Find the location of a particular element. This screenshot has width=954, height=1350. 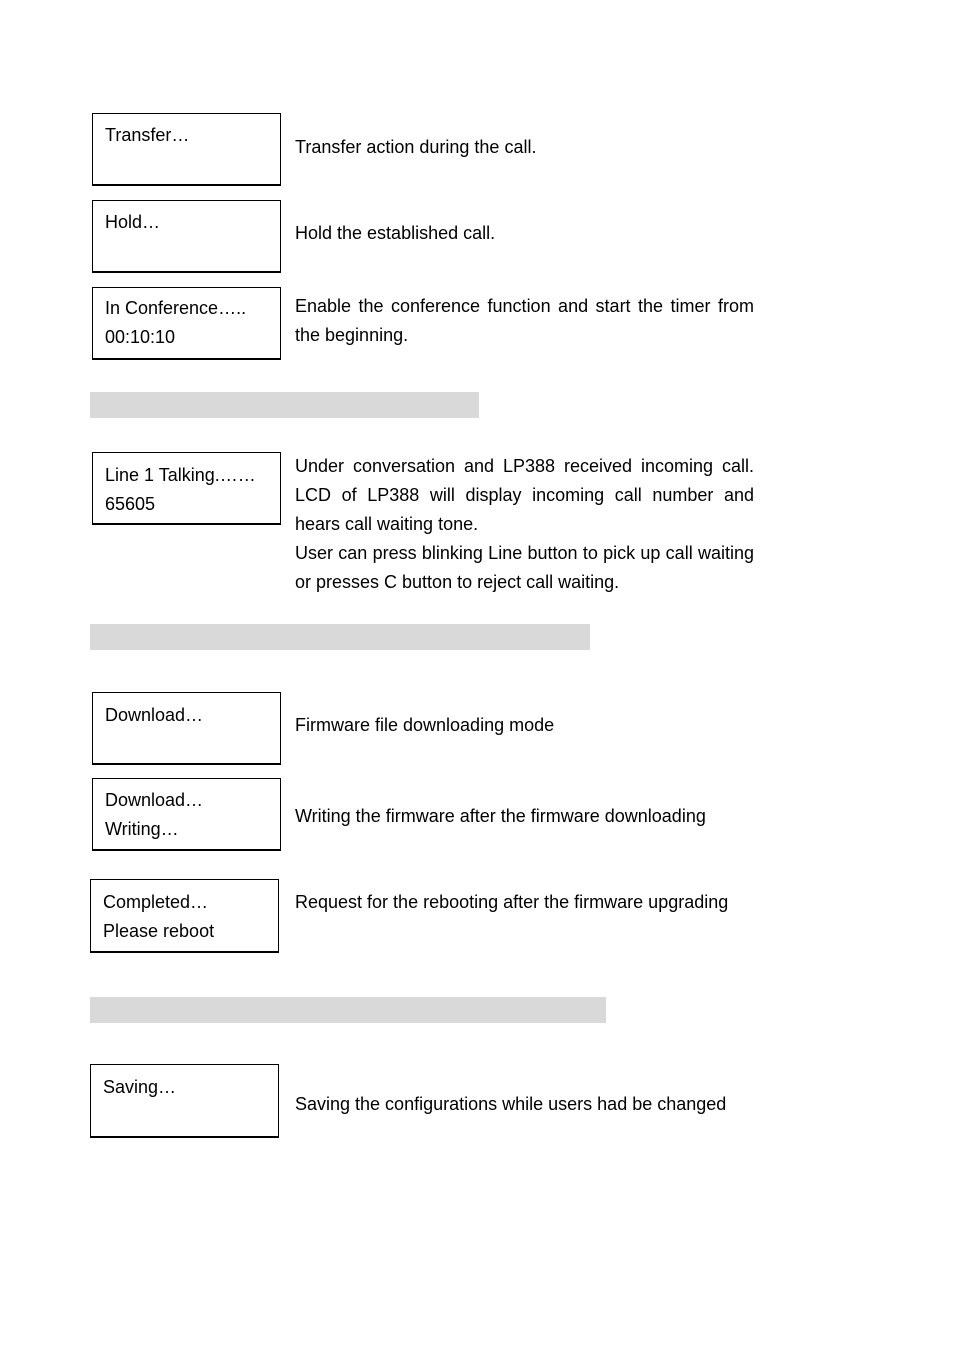

lcd-display-completed: Completed… Please reboot is located at coordinates (184, 916).